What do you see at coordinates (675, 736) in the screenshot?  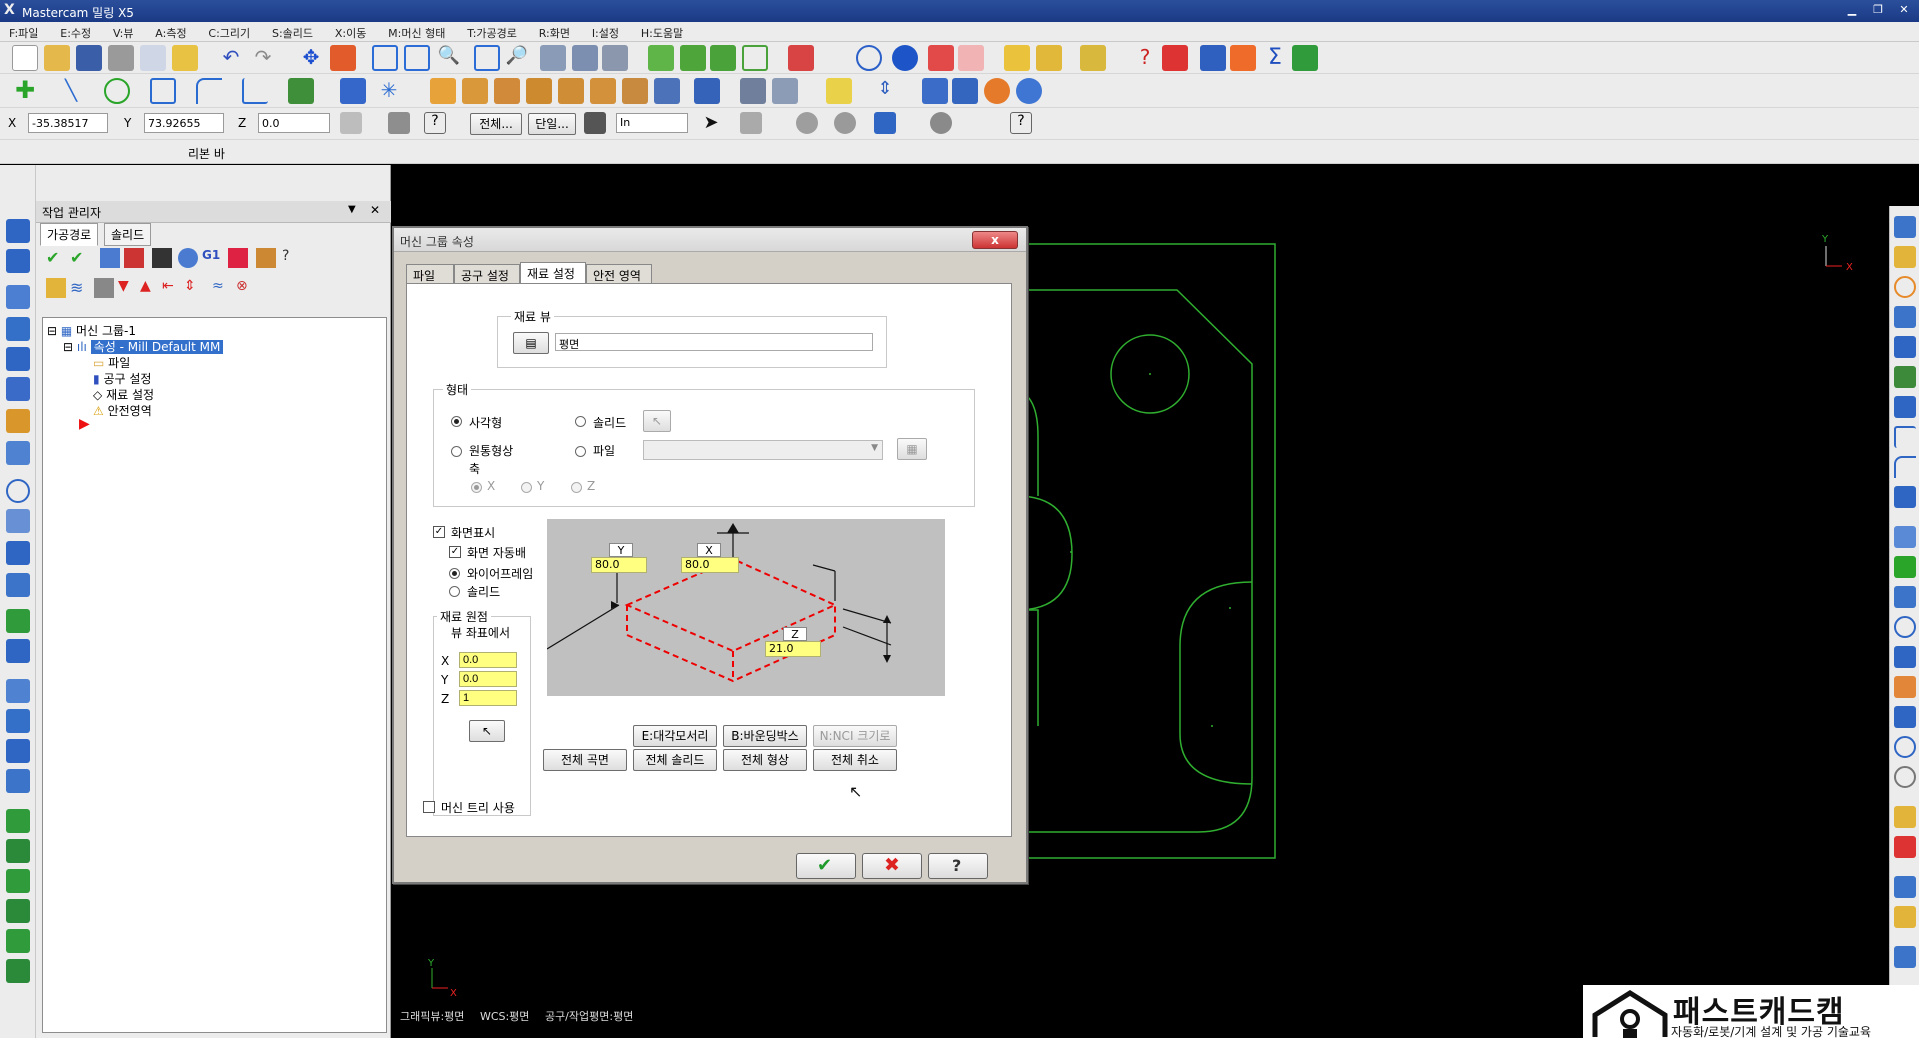 I see `corners-button: E:대각모서리` at bounding box center [675, 736].